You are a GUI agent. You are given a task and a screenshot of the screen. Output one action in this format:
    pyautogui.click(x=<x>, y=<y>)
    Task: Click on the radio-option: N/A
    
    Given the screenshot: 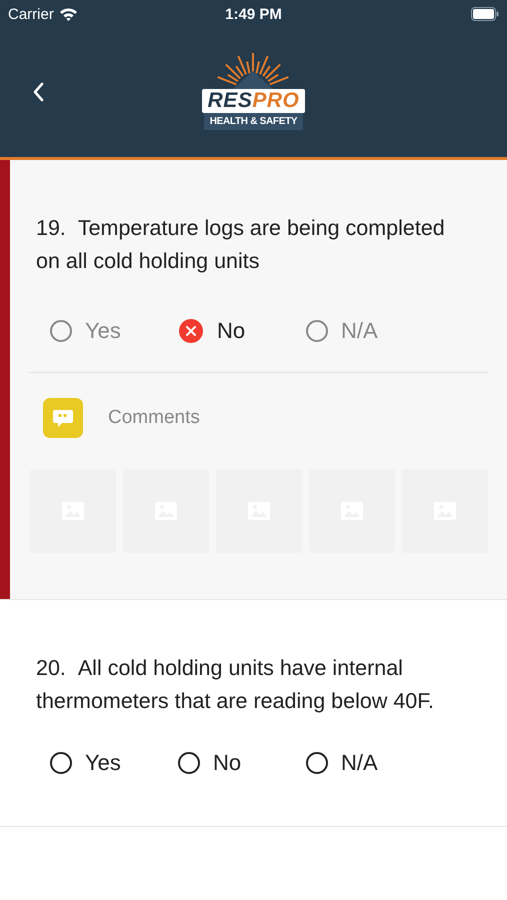 What is the action you would take?
    pyautogui.click(x=370, y=763)
    